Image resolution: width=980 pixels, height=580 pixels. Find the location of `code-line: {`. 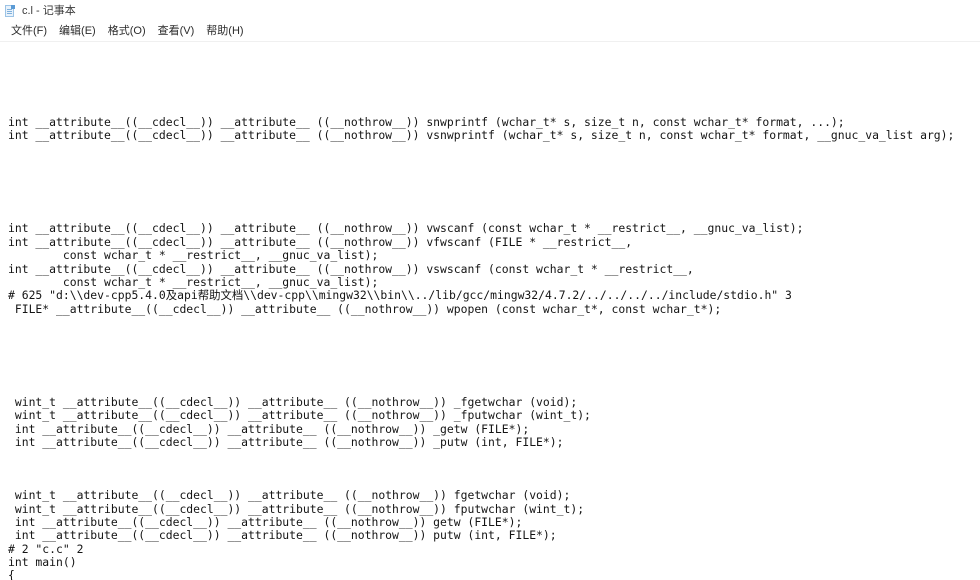

code-line: { is located at coordinates (11, 574).